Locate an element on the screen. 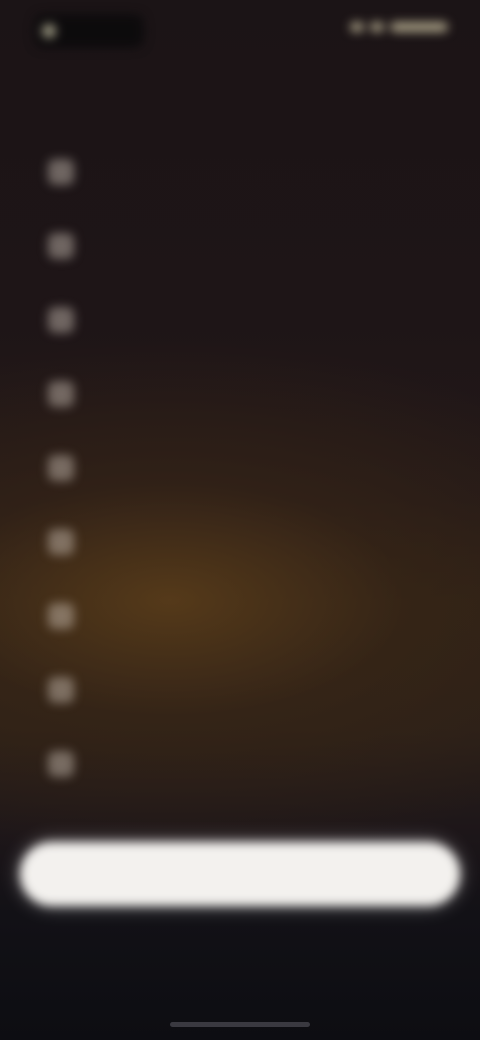 The width and height of the screenshot is (480, 1040). status-bar is located at coordinates (240, 31).